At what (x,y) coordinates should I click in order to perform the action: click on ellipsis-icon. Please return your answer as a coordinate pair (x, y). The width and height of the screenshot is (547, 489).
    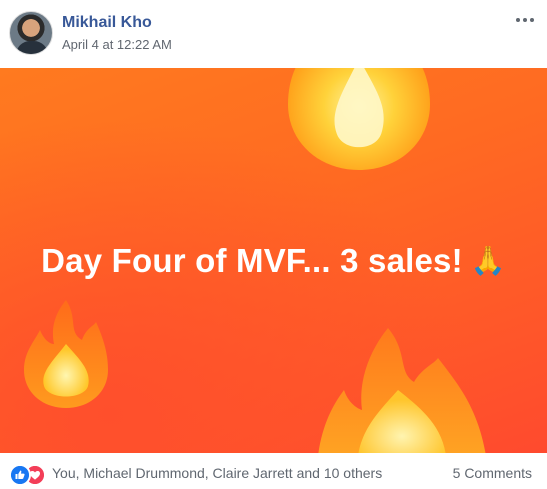
    Looking at the image, I should click on (525, 20).